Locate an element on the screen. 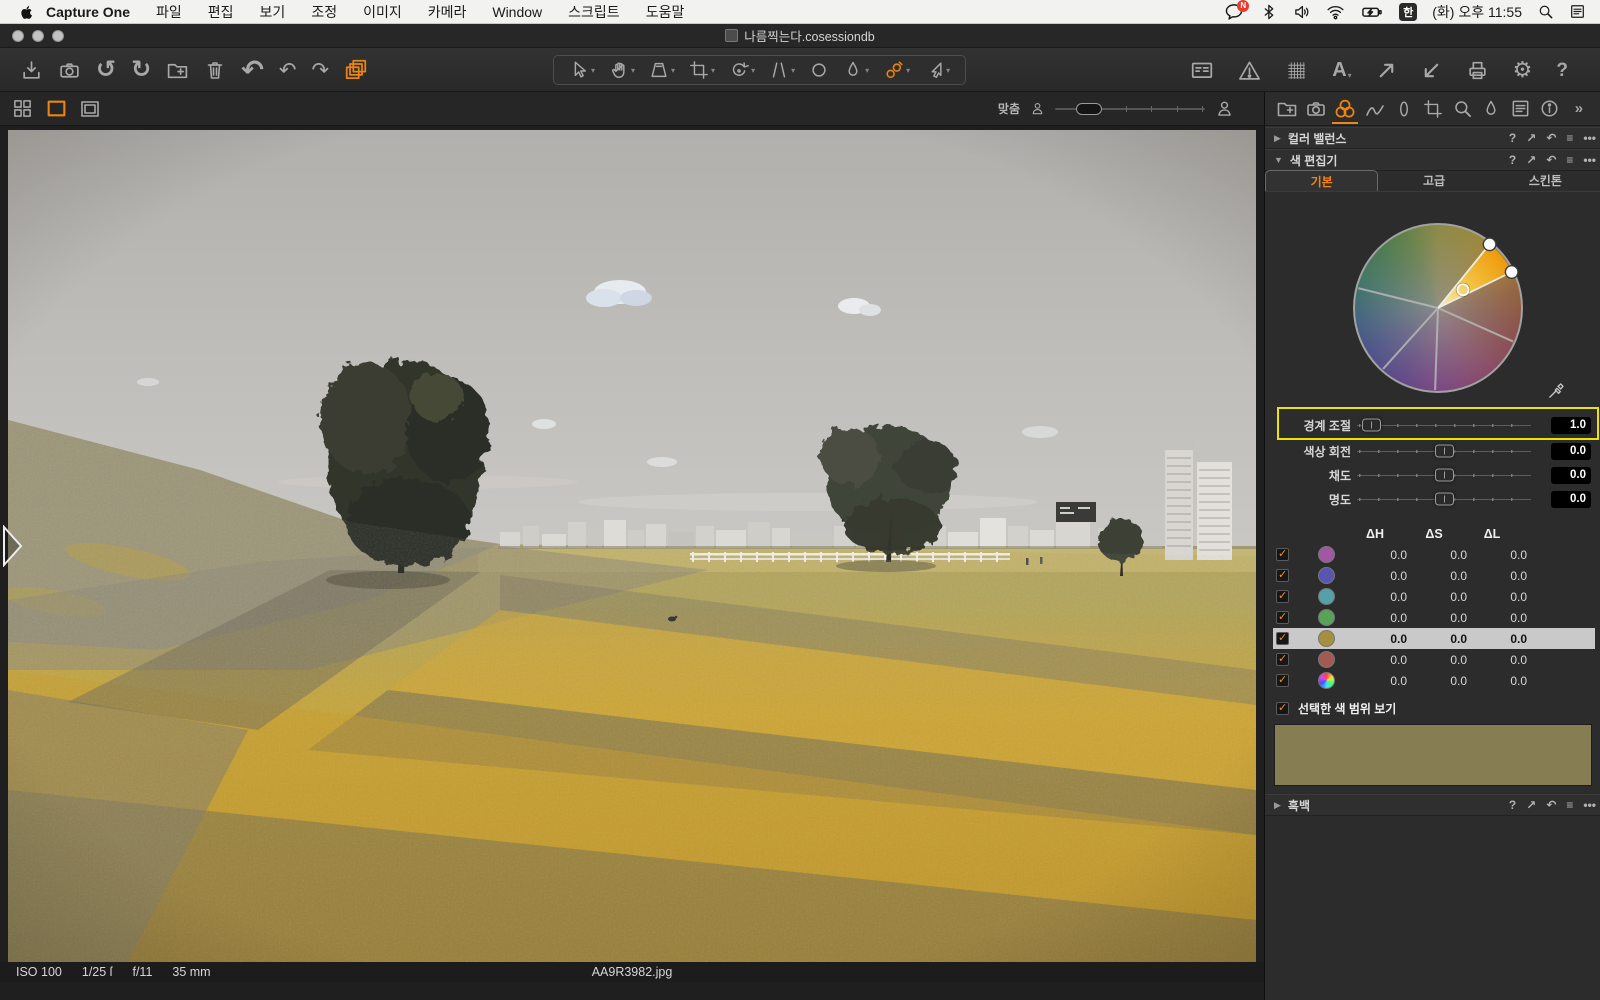 The height and width of the screenshot is (1000, 1600). slider-knob is located at coordinates (1371, 425).